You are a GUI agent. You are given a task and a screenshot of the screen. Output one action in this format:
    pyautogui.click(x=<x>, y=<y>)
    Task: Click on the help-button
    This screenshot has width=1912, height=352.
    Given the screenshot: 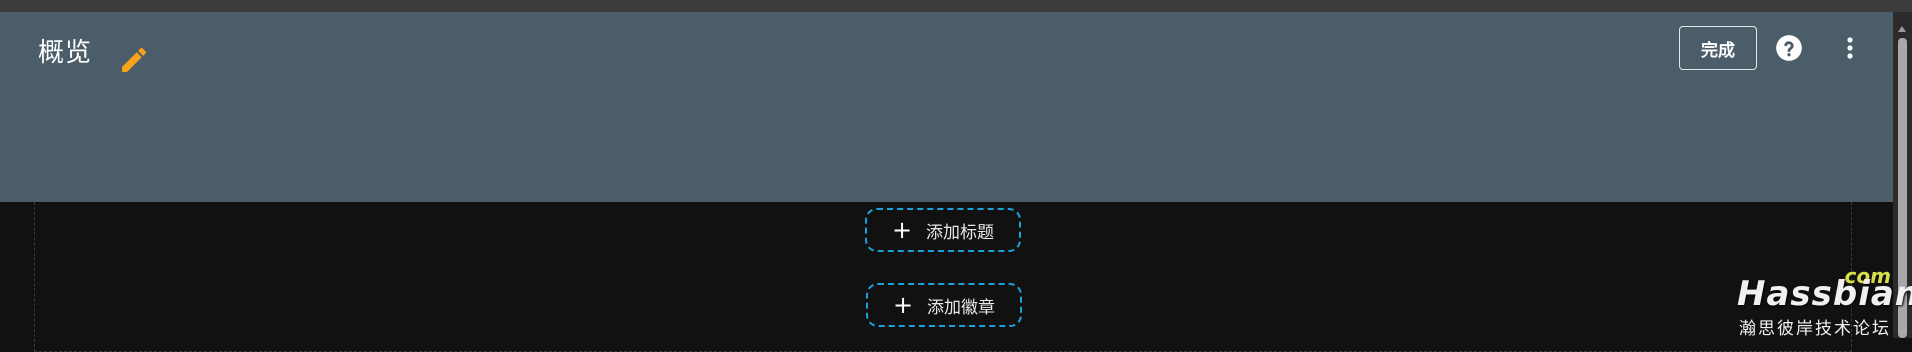 What is the action you would take?
    pyautogui.click(x=1789, y=48)
    